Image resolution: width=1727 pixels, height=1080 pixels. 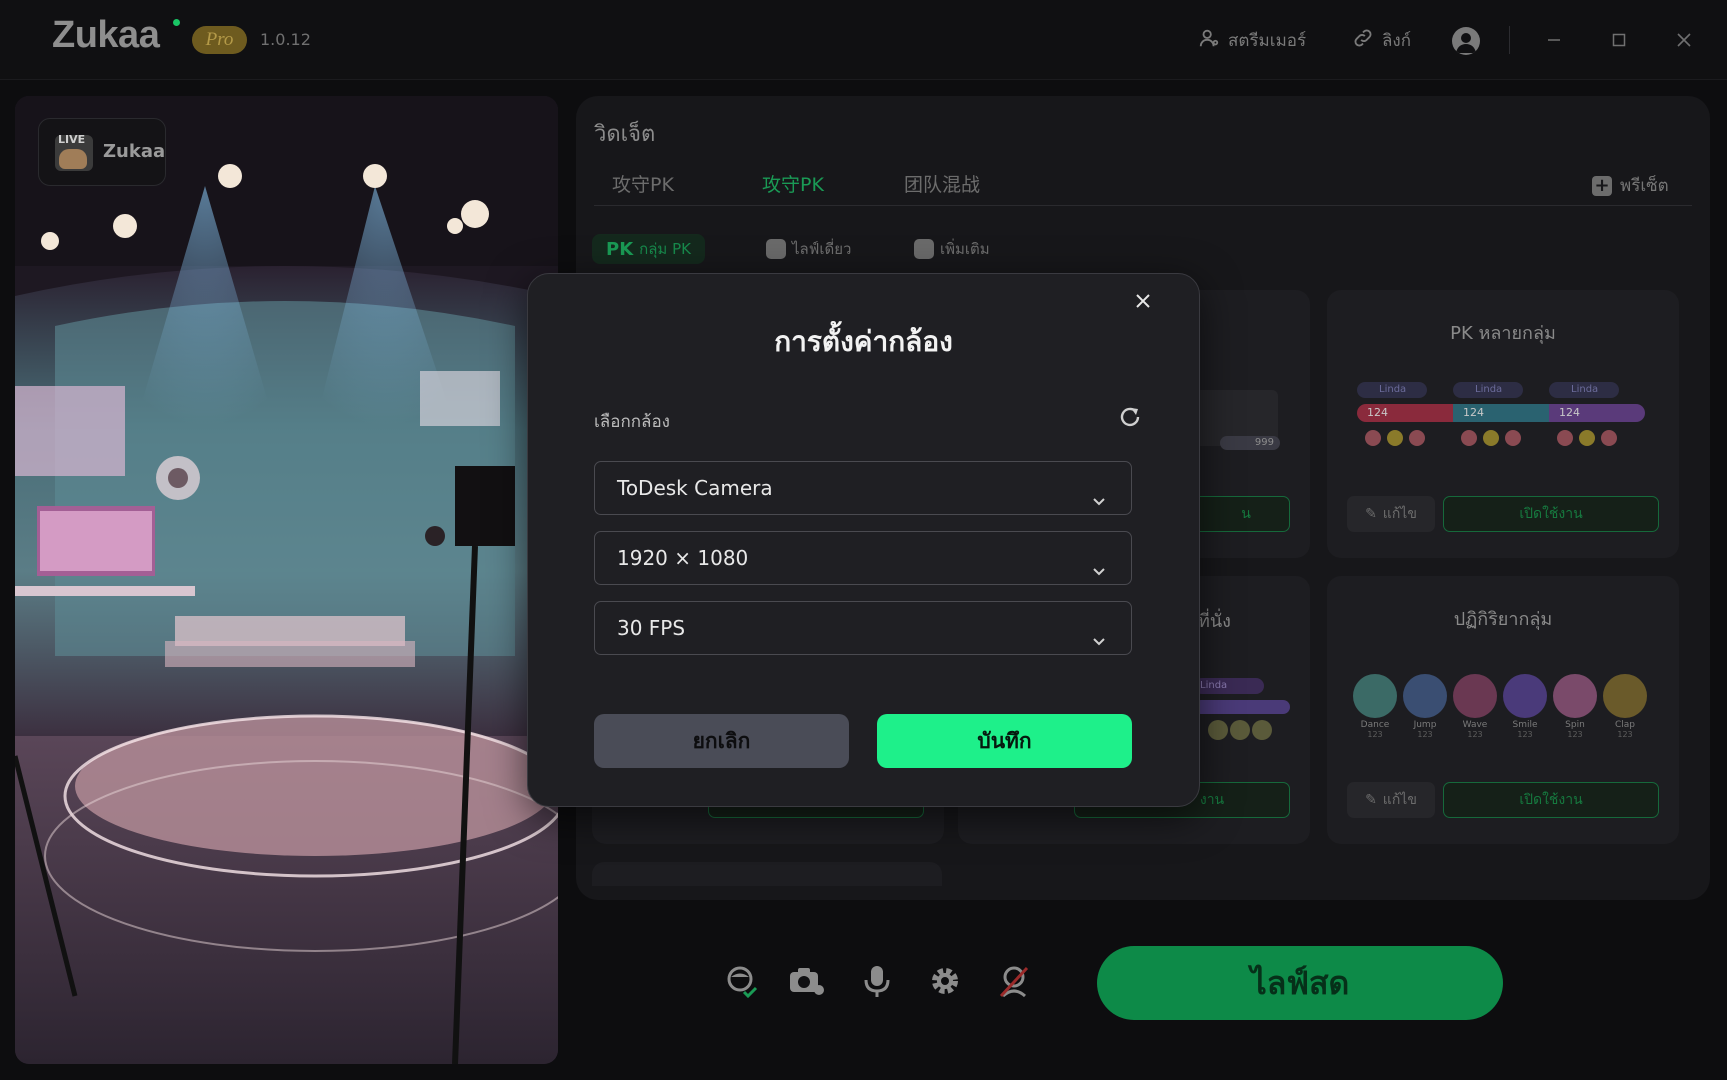 What do you see at coordinates (651, 628) in the screenshot?
I see `fps-select-value: 30 FPS` at bounding box center [651, 628].